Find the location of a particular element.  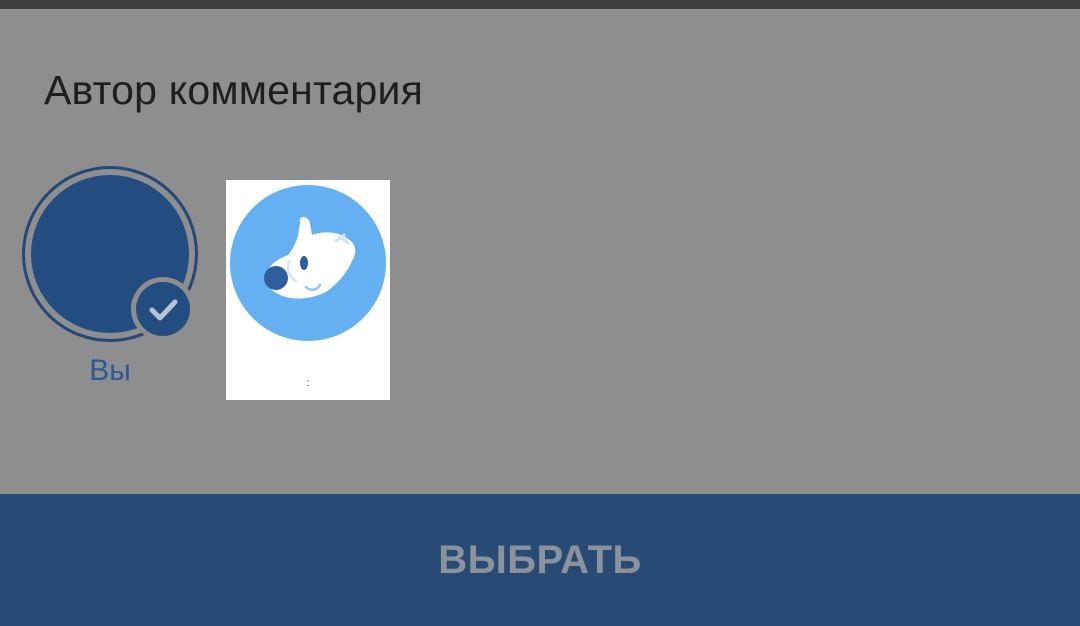

group-avatar is located at coordinates (308, 263).